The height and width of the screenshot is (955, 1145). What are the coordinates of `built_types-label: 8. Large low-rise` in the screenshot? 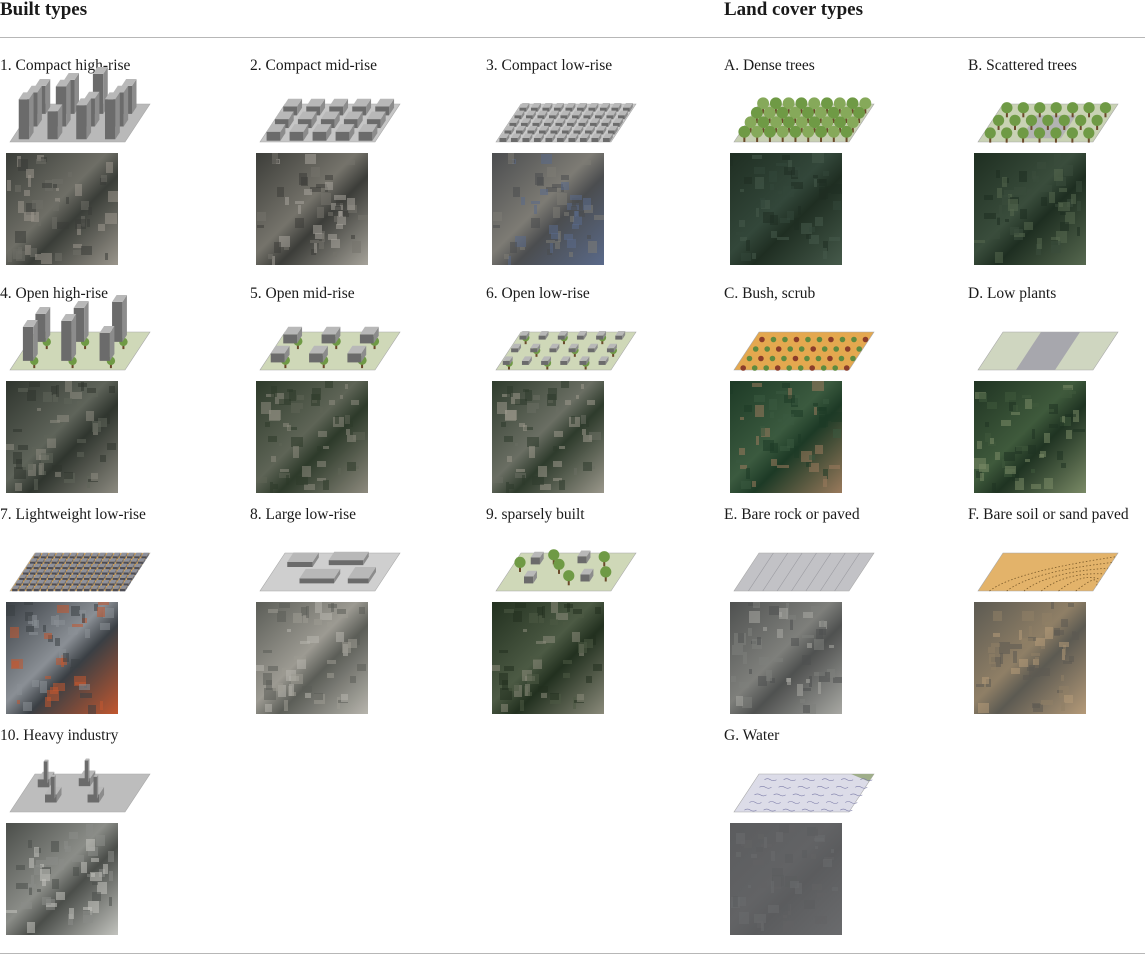 It's located at (303, 514).